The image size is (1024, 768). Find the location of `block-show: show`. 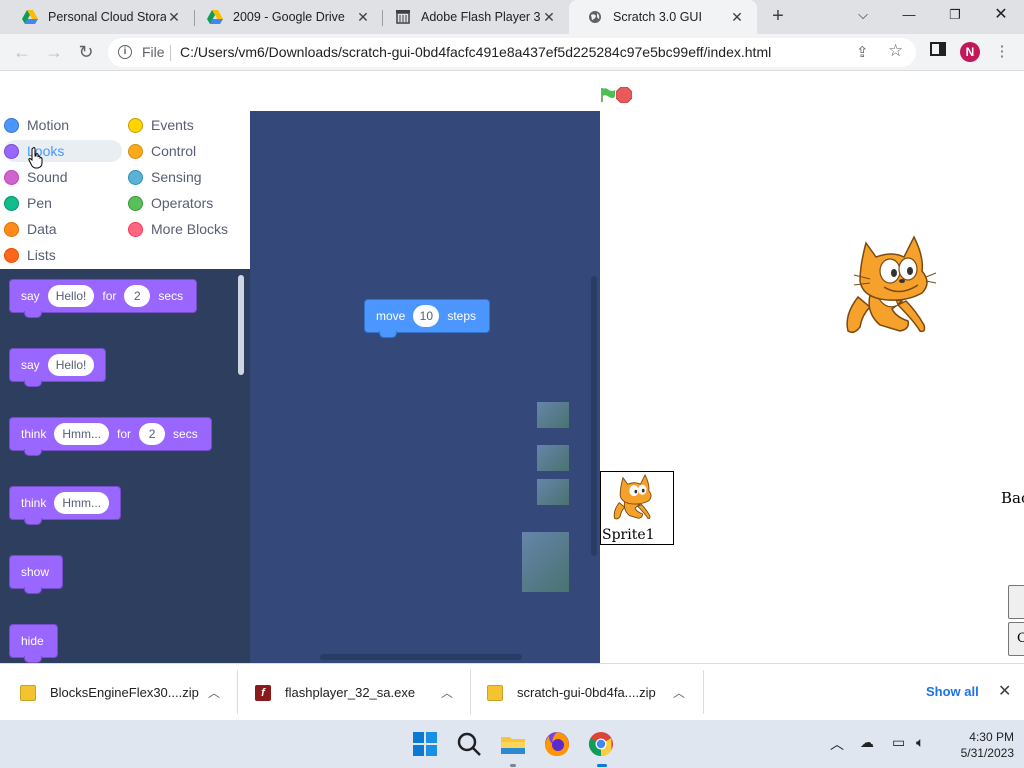

block-show: show is located at coordinates (36, 574).